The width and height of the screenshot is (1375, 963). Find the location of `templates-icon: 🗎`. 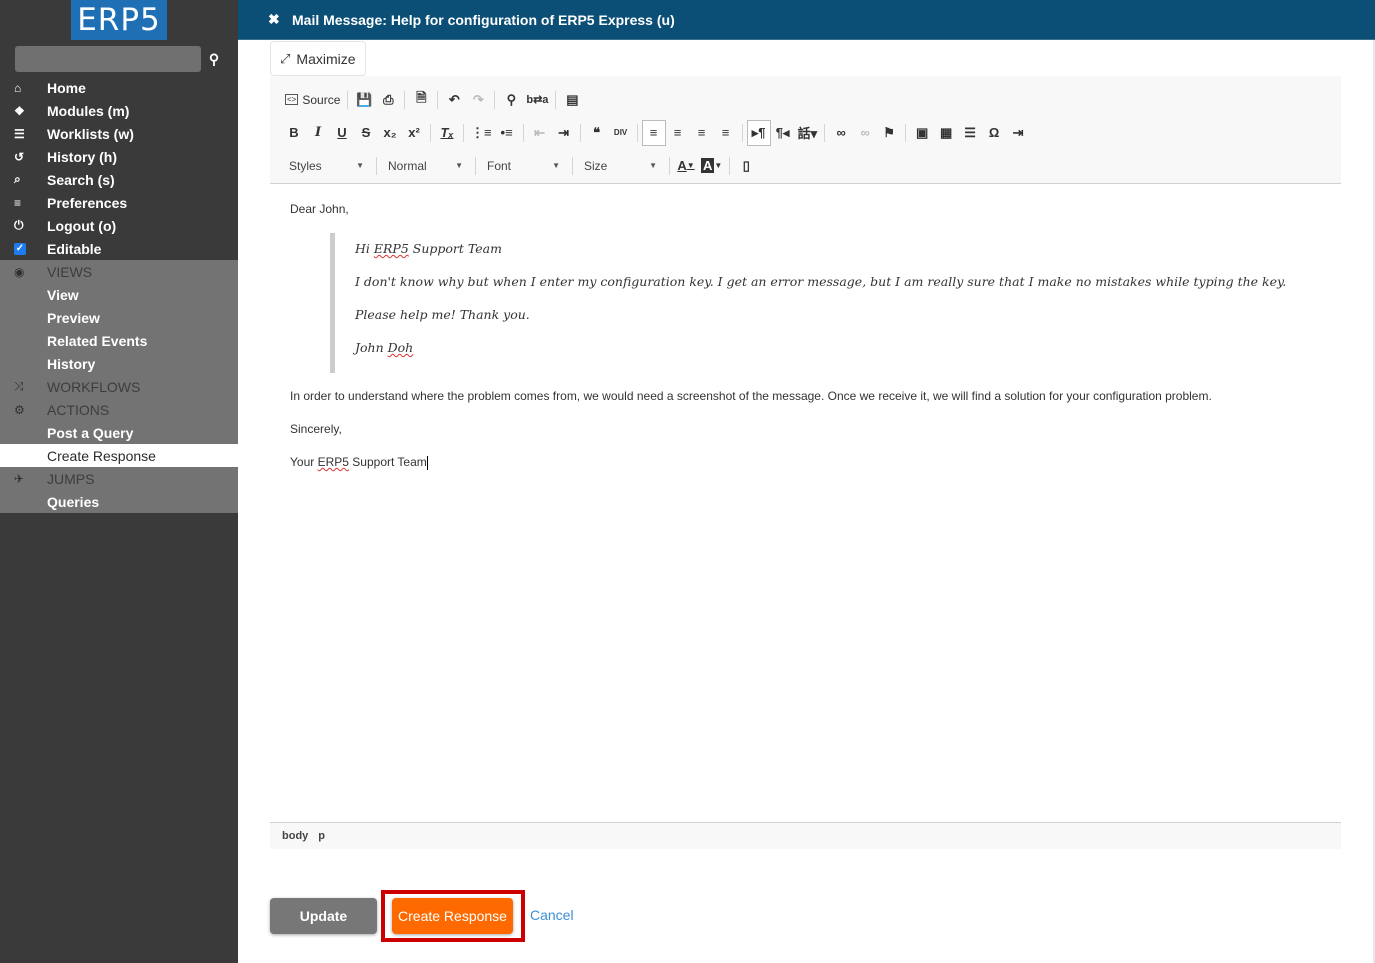

templates-icon: 🗎 is located at coordinates (421, 100).